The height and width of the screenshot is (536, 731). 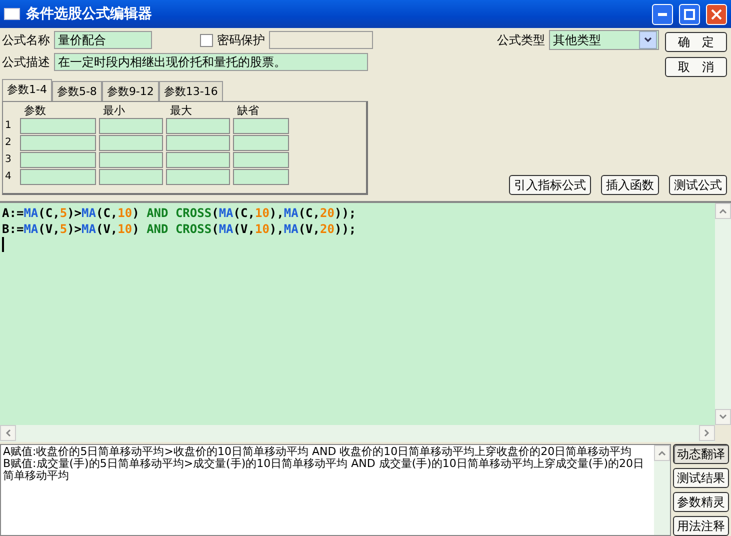 What do you see at coordinates (211, 62) in the screenshot?
I see `description-field: 在一定时段内相继出现价托和量托的股票。` at bounding box center [211, 62].